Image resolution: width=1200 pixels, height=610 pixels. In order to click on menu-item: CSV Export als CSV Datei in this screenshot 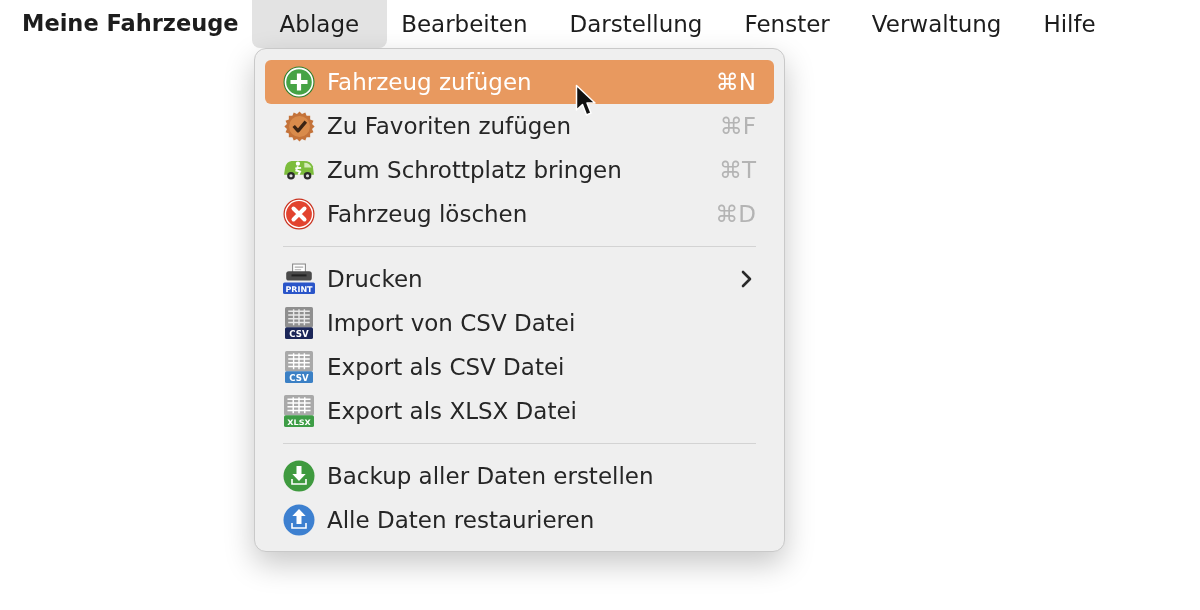, I will do `click(519, 367)`.